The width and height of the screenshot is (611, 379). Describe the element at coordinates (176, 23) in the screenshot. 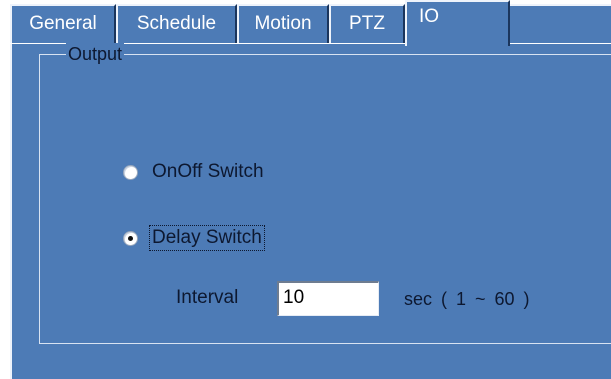

I see `tab-schedule: Schedule` at that location.